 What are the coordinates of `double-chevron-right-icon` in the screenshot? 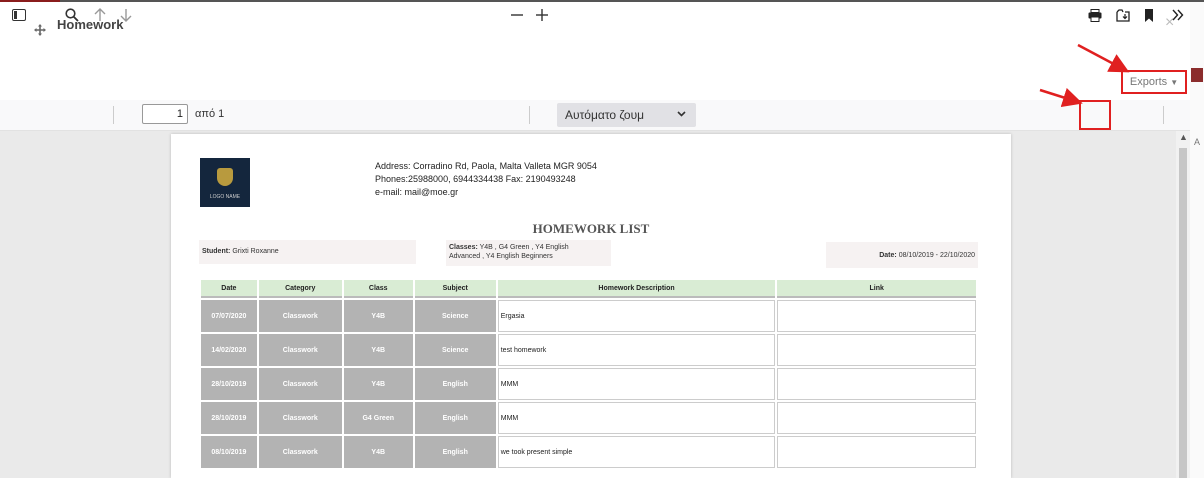 It's located at (1178, 15).